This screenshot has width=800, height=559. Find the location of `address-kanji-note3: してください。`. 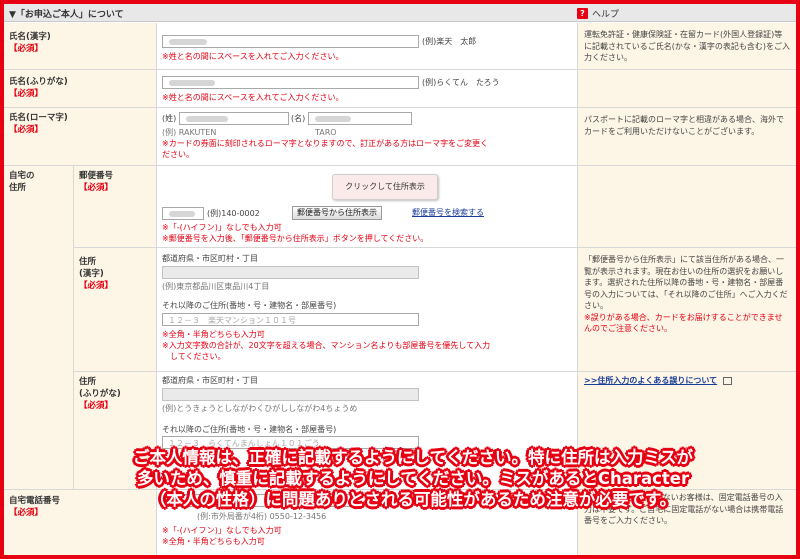

address-kanji-note3: してください。 is located at coordinates (194, 356).